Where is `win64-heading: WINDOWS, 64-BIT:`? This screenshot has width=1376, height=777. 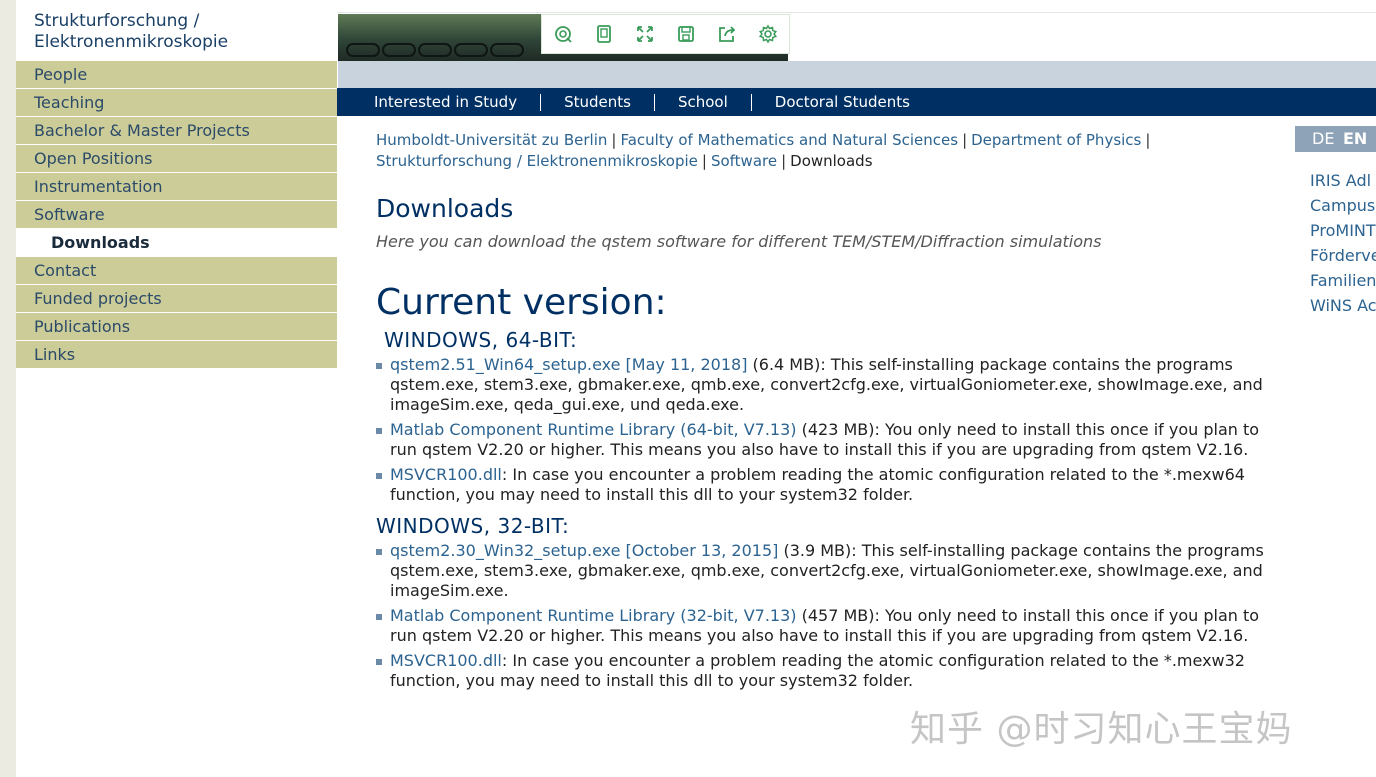
win64-heading: WINDOWS, 64-BIT: is located at coordinates (481, 340).